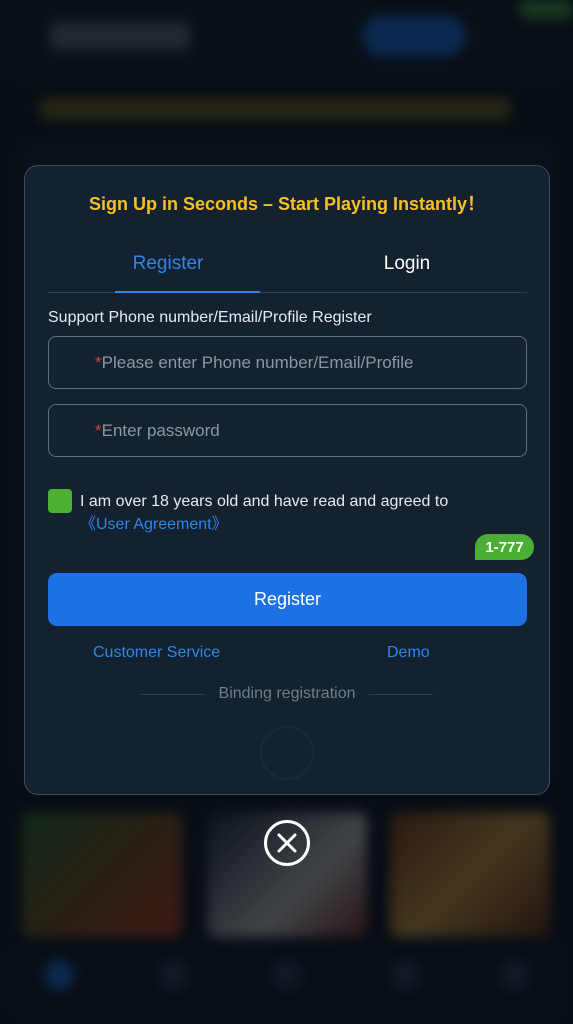 The height and width of the screenshot is (1024, 573). Describe the element at coordinates (287, 599) in the screenshot. I see `register-button: Register` at that location.